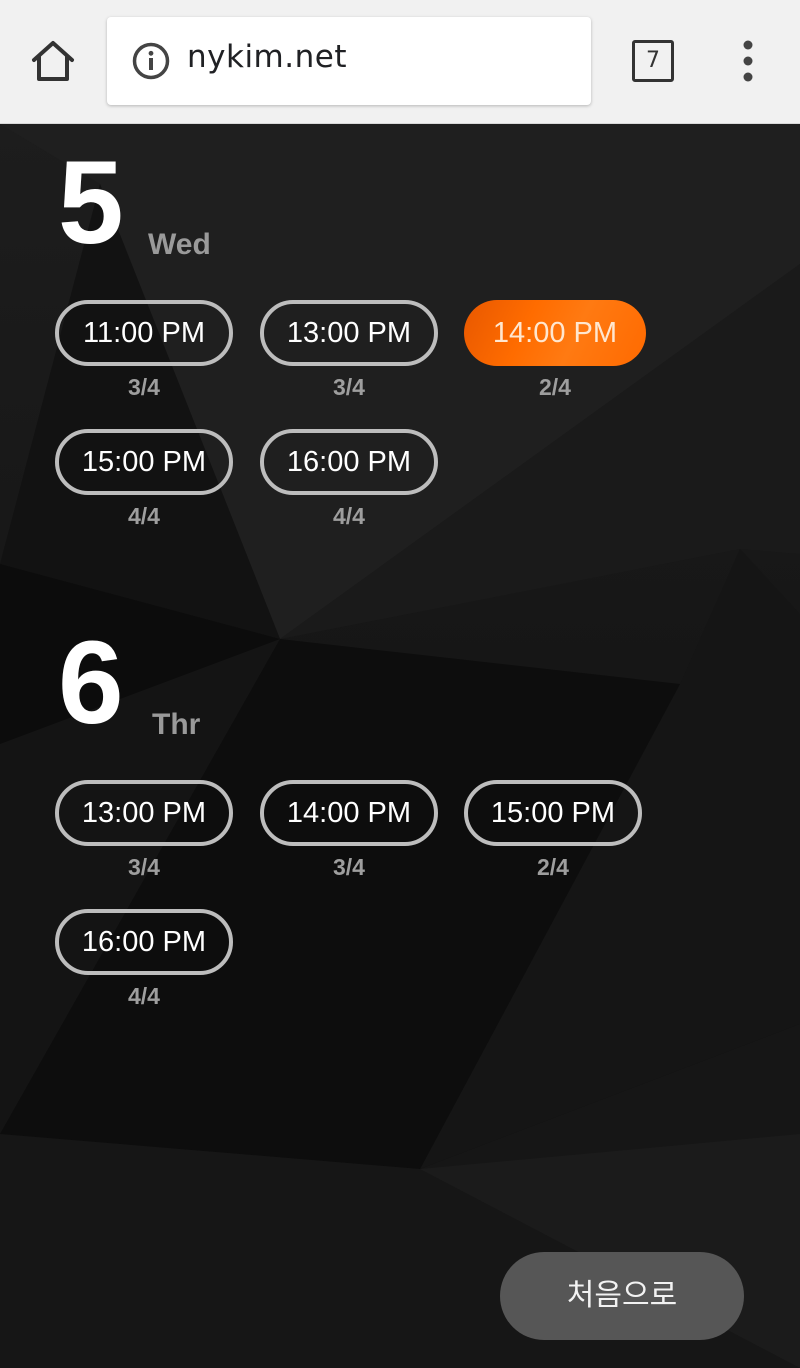 The width and height of the screenshot is (800, 1368). What do you see at coordinates (179, 244) in the screenshot?
I see `weekday-label: Wed` at bounding box center [179, 244].